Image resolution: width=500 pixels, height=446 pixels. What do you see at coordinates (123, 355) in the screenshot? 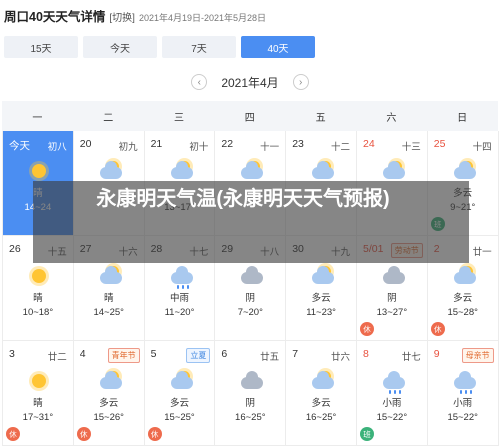
I see `festival-tag: 青年节` at bounding box center [123, 355].